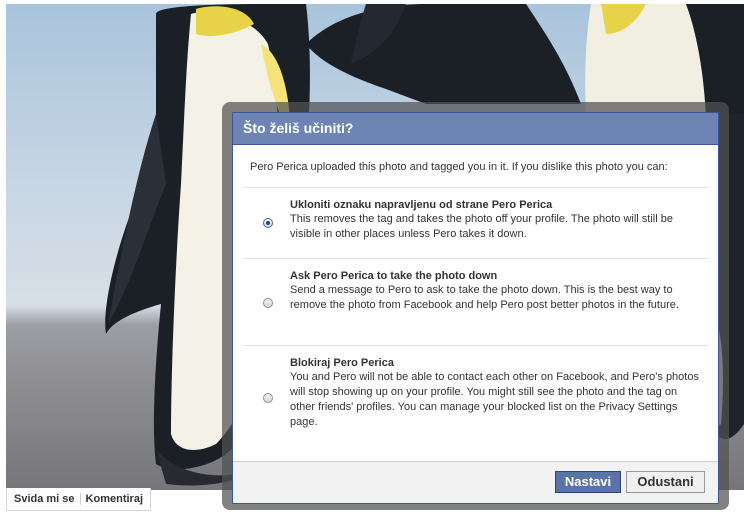  What do you see at coordinates (475, 129) in the screenshot?
I see `dialog-title: Što želiš učiniti?` at bounding box center [475, 129].